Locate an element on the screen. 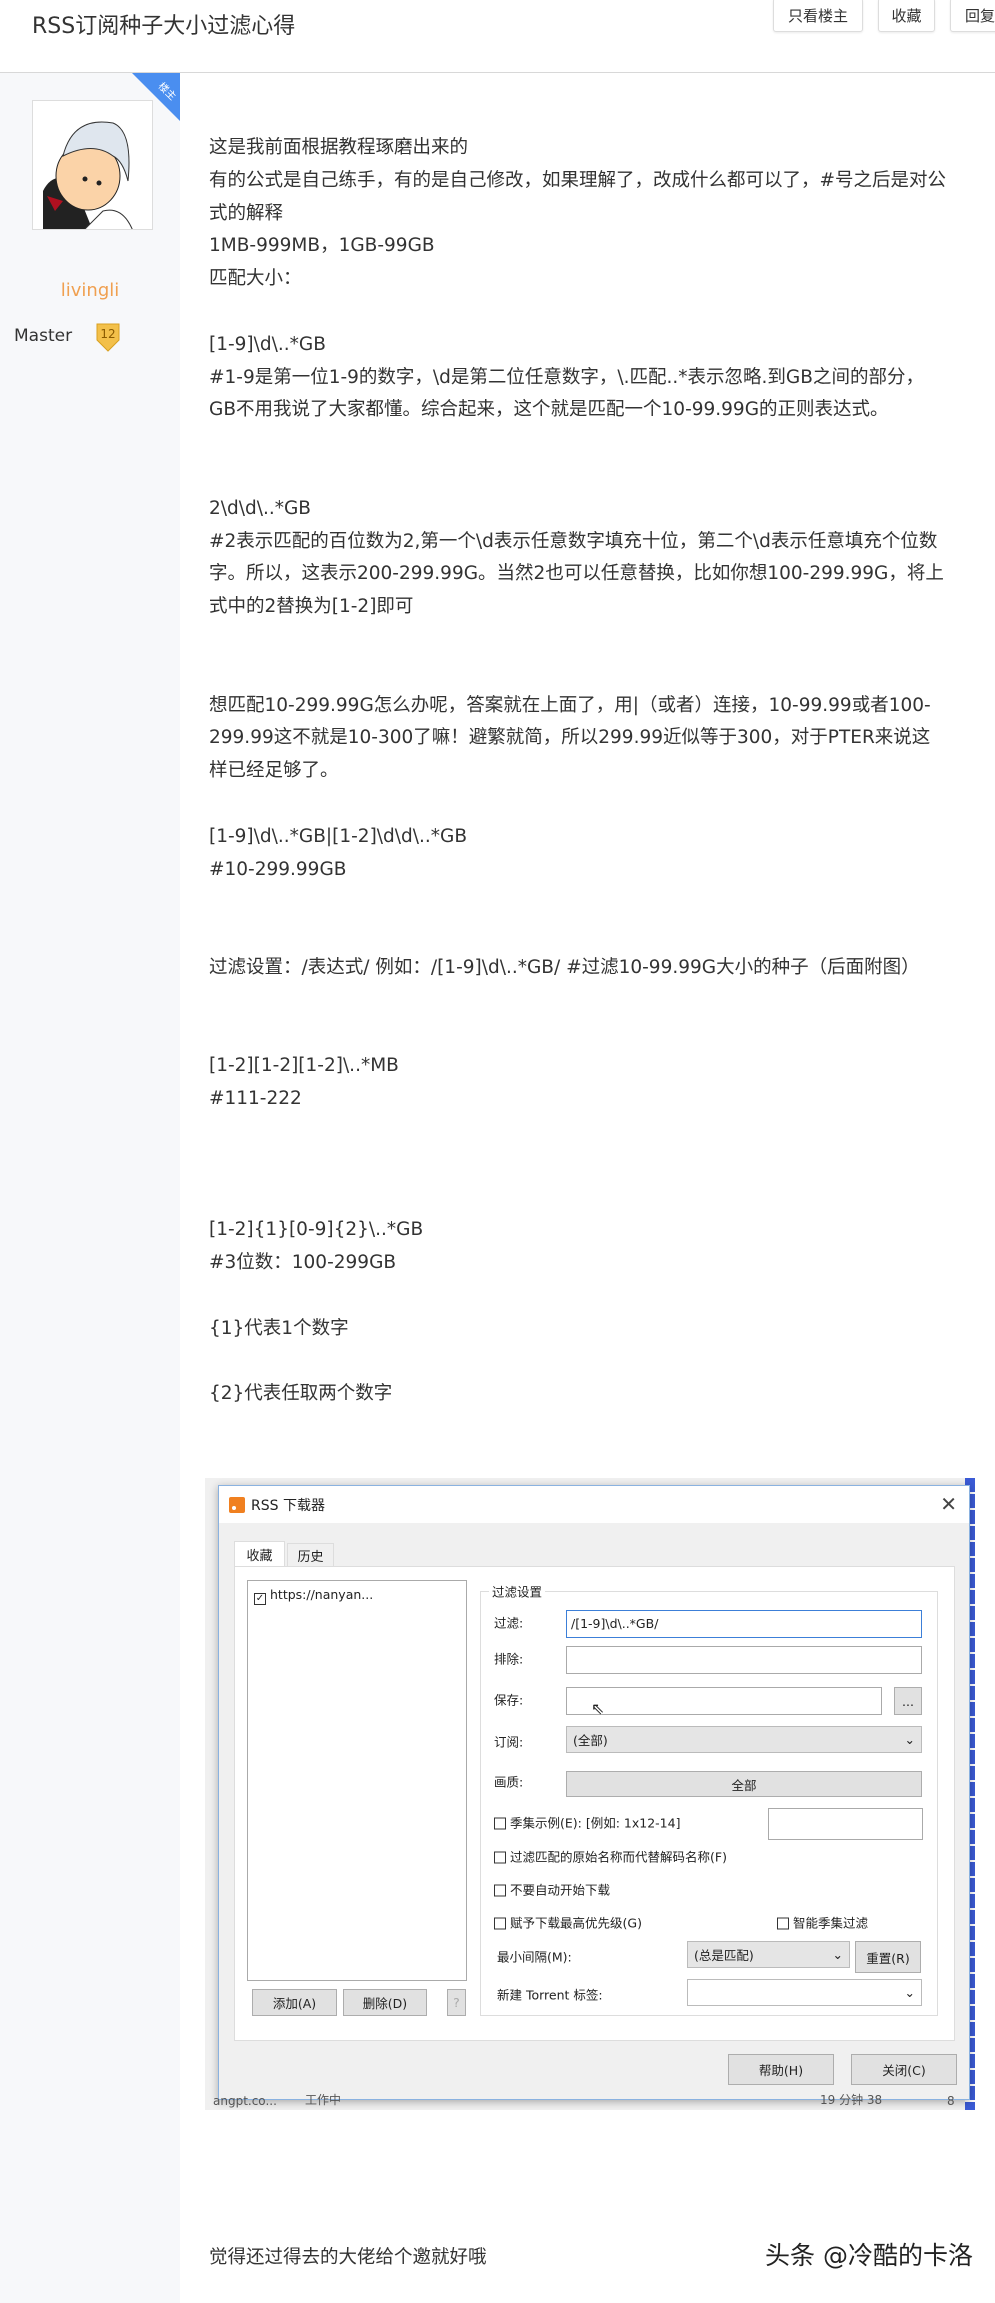 This screenshot has height=2303, width=995. post-line: 式中的2替换为[1-2]即可 is located at coordinates (311, 607).